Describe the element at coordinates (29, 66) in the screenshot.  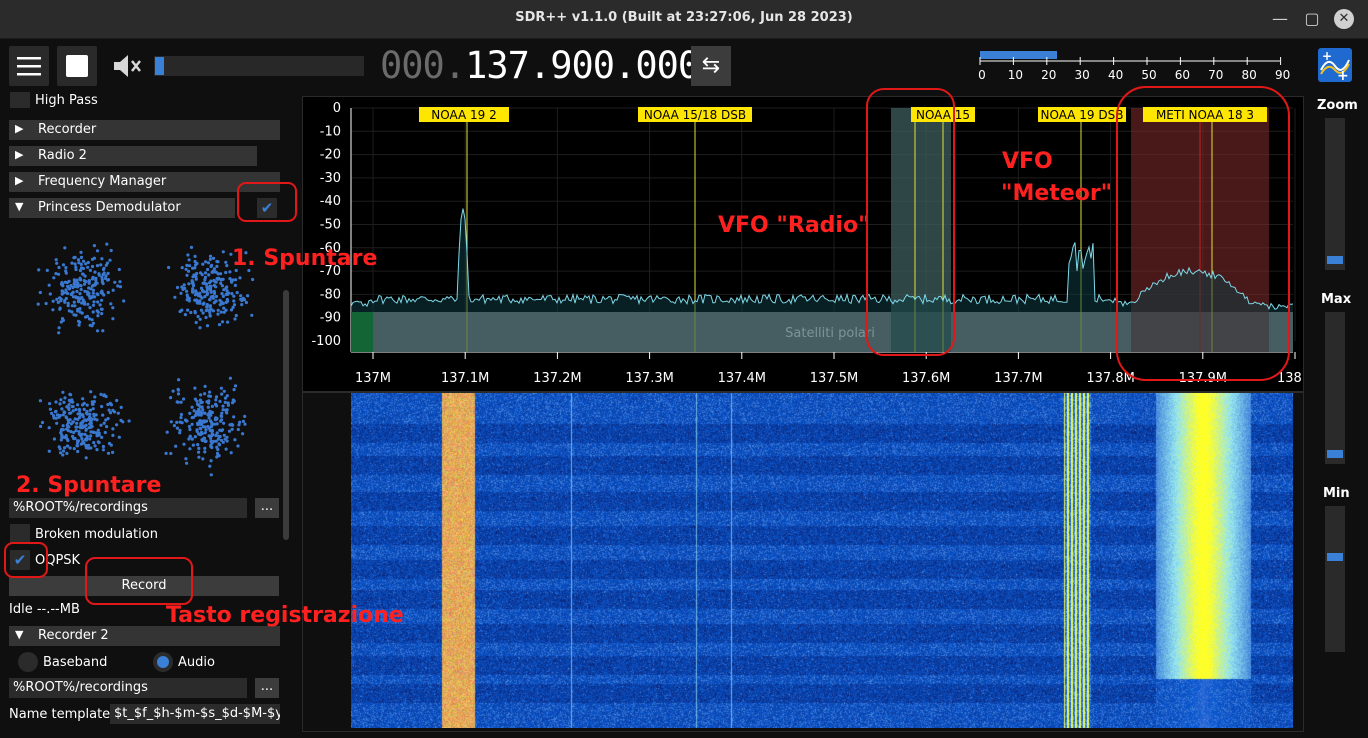
I see `menu-button` at that location.